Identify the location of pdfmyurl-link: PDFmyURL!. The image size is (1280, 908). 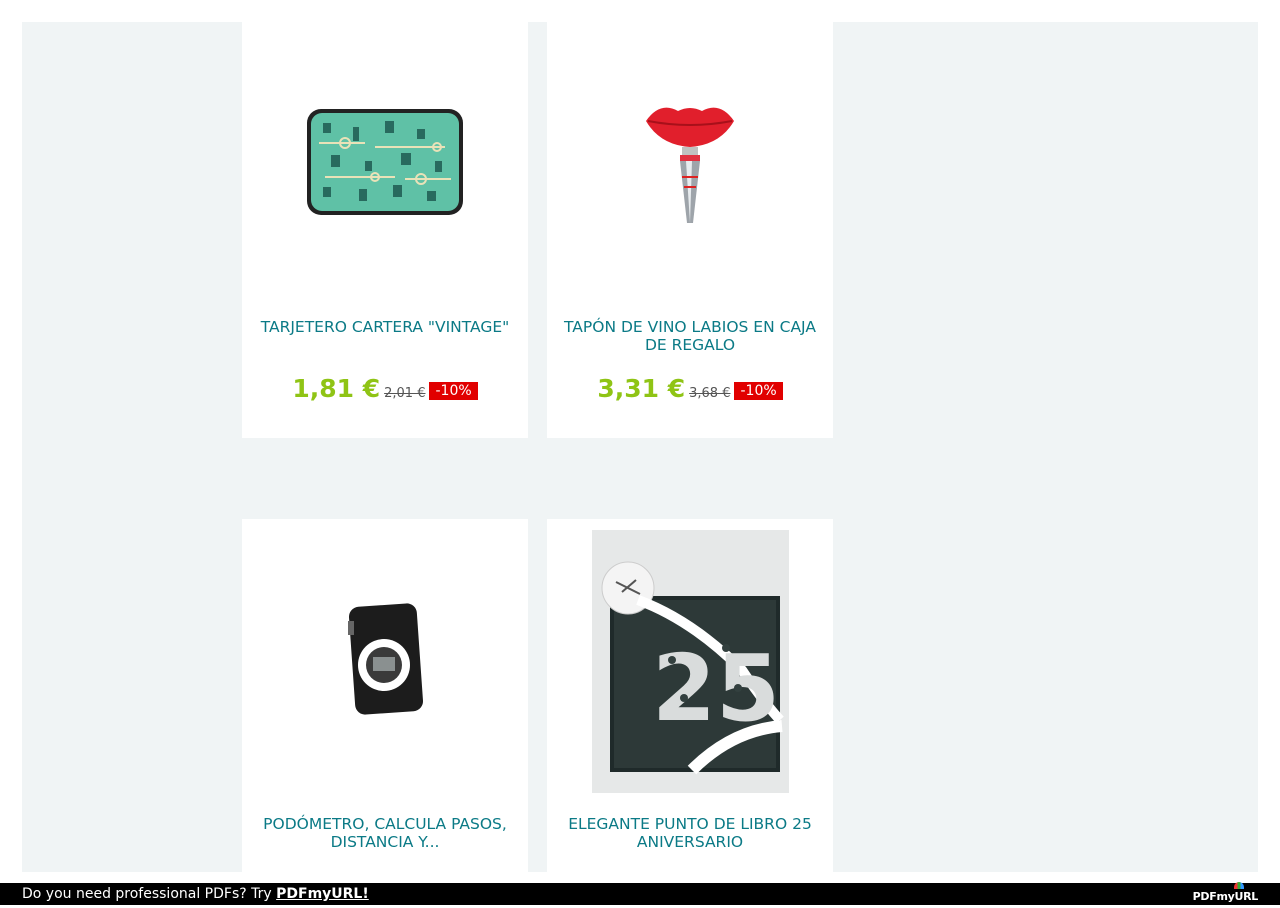
(322, 894).